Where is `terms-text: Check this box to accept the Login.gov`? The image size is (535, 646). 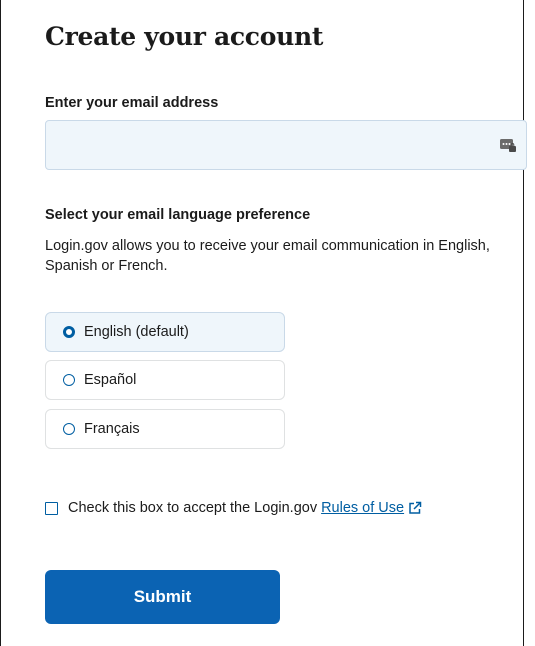 terms-text: Check this box to accept the Login.gov is located at coordinates (193, 508).